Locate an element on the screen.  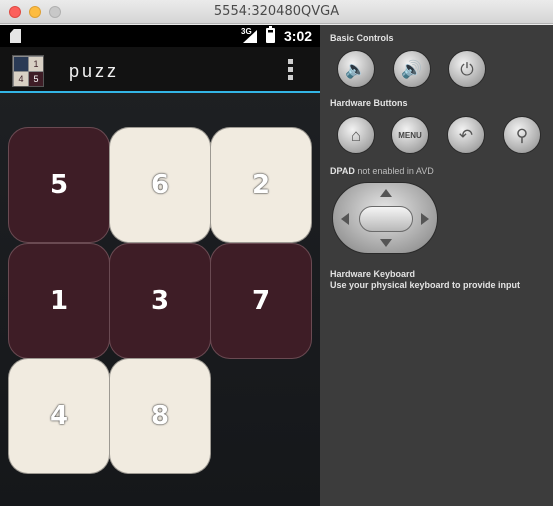
app-title: puzz is located at coordinates (94, 71).